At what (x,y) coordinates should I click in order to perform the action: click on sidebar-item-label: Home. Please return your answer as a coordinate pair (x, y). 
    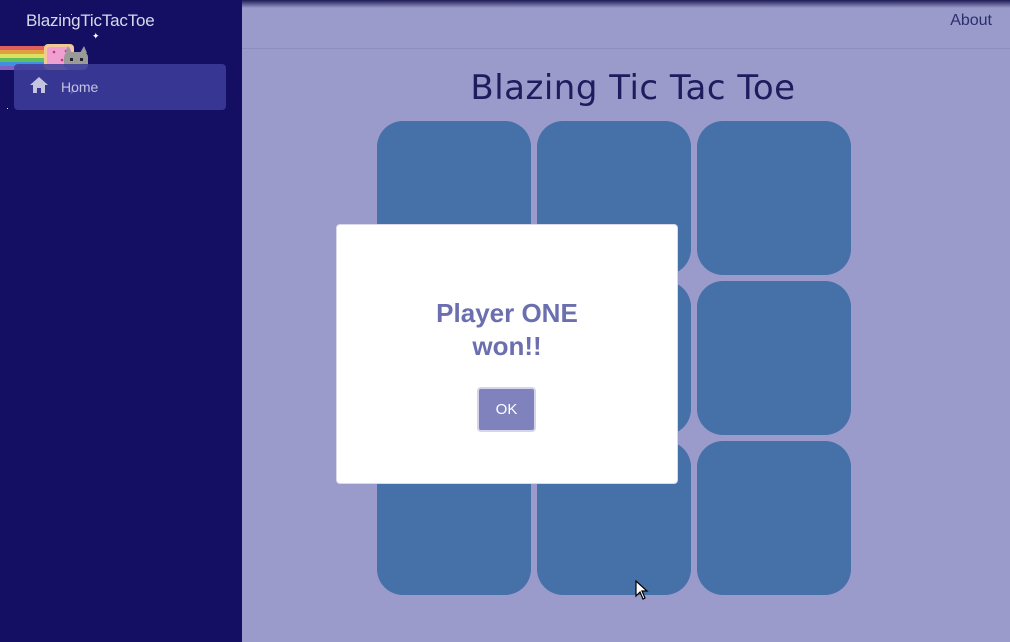
    Looking at the image, I should click on (80, 87).